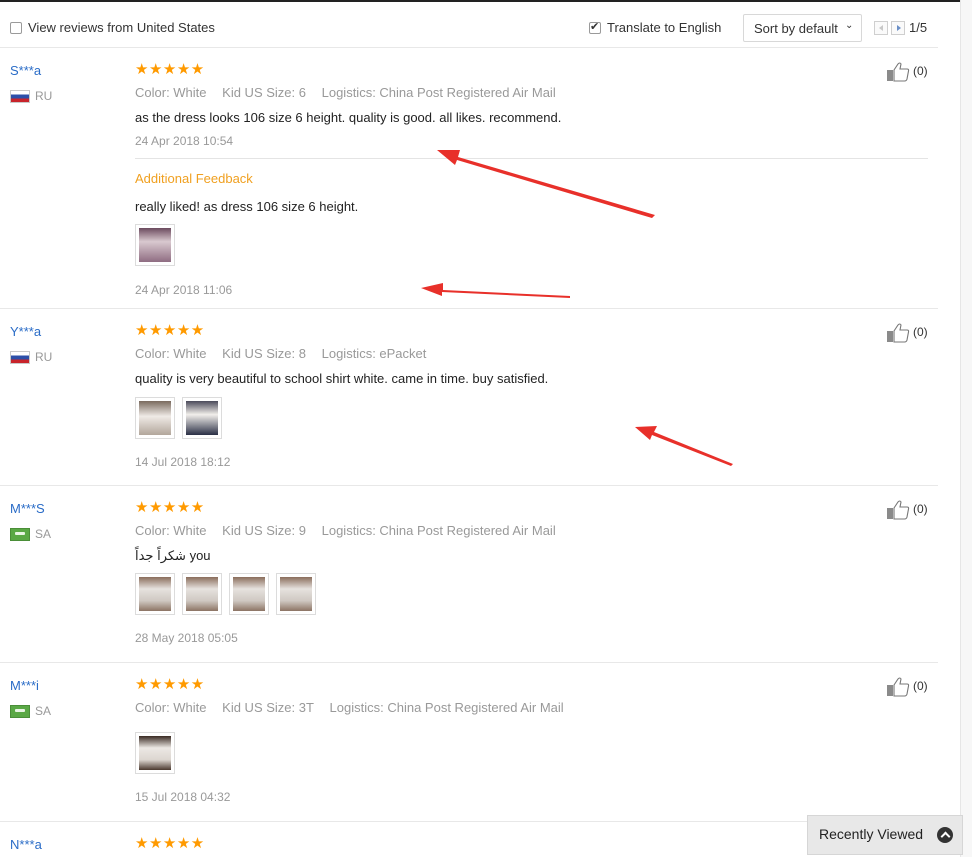 This screenshot has height=857, width=972. I want to click on next-page-button, so click(898, 28).